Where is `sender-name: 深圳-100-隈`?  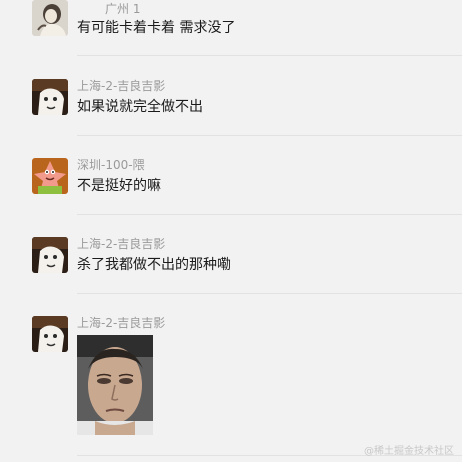 sender-name: 深圳-100-隈 is located at coordinates (111, 165).